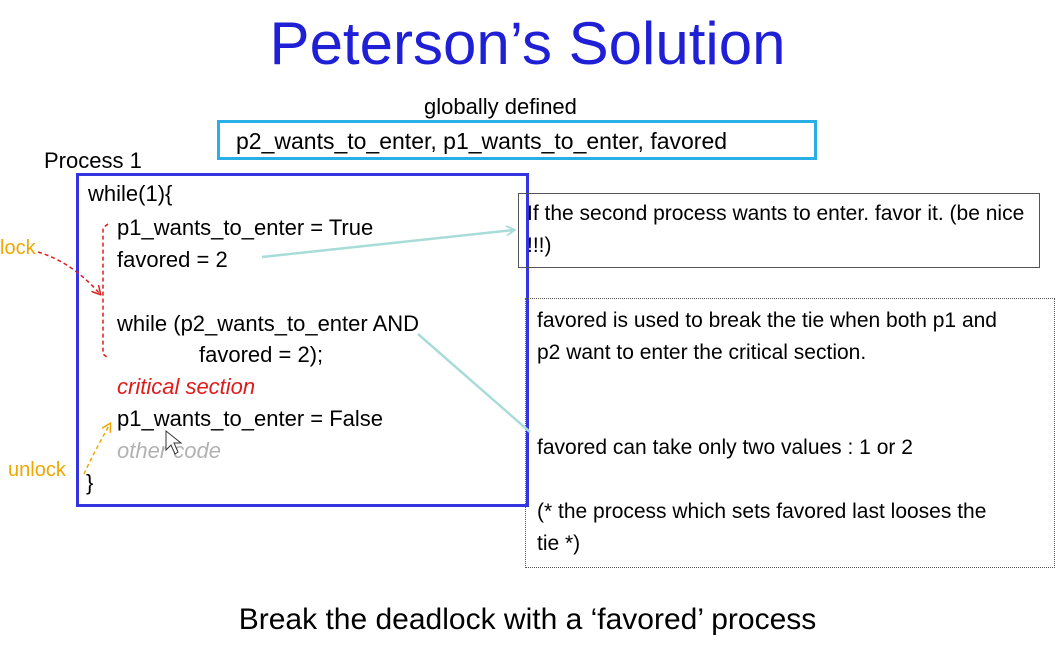 The width and height of the screenshot is (1055, 661). What do you see at coordinates (387, 244) in the screenshot?
I see `arrow-to-note-favor` at bounding box center [387, 244].